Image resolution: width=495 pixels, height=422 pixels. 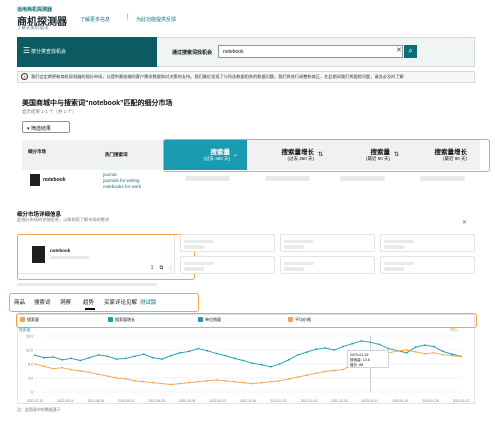 What do you see at coordinates (410, 51) in the screenshot?
I see `search-button: ⌕` at bounding box center [410, 51].